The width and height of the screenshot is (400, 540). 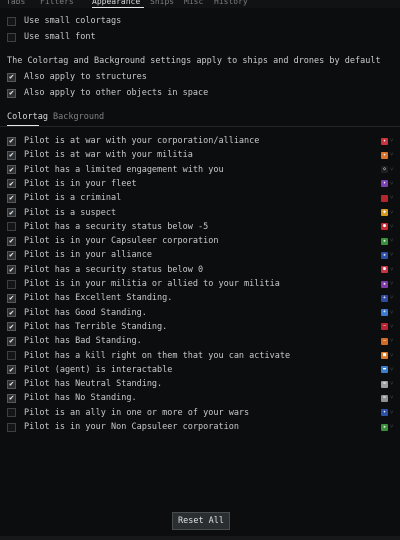 What do you see at coordinates (11, 37) in the screenshot?
I see `use-small-font-checkbox` at bounding box center [11, 37].